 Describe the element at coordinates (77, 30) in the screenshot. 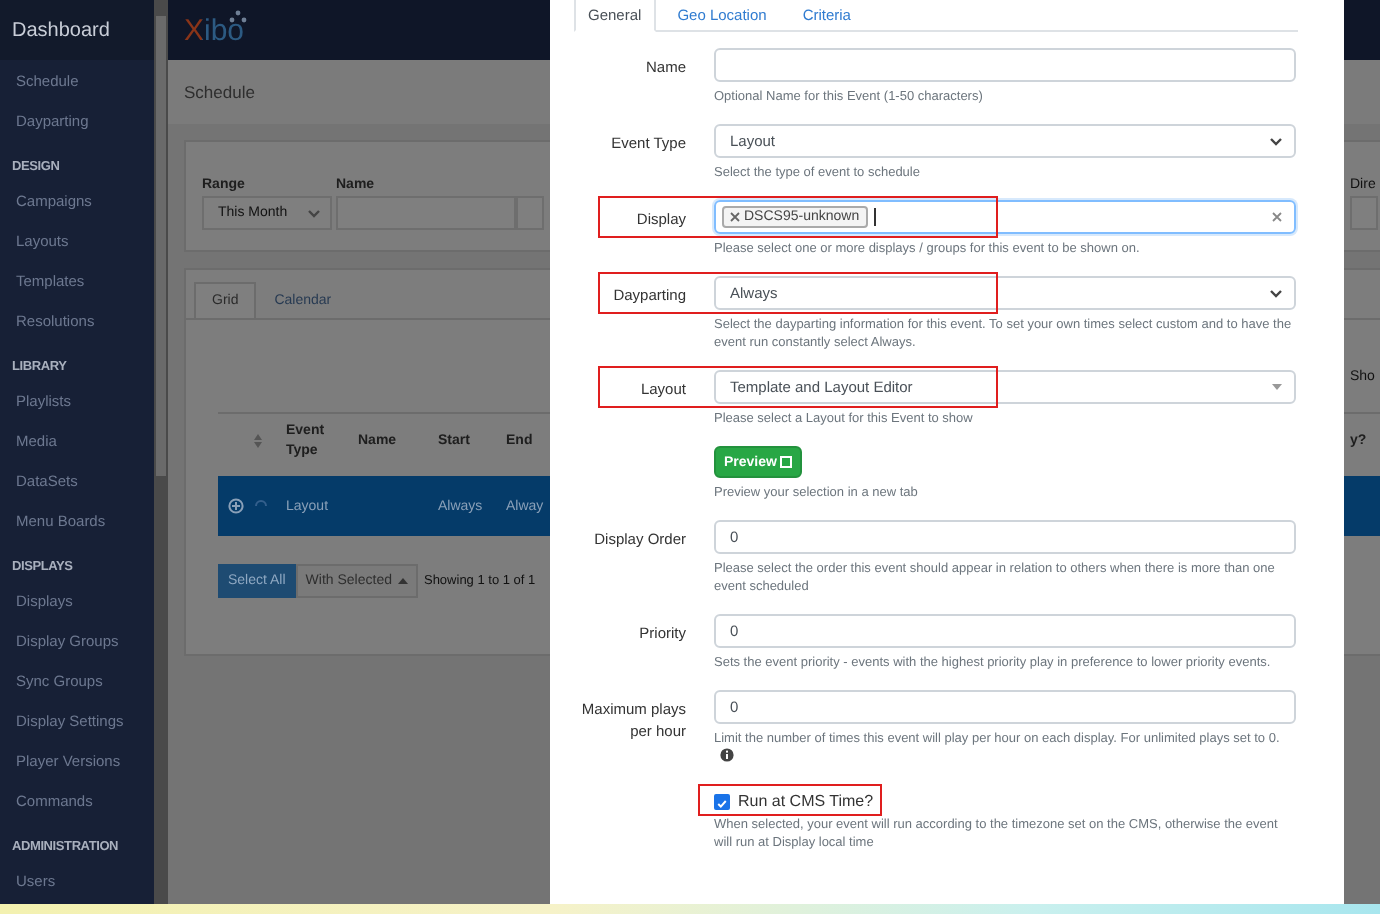

I see `sidebar-title: Dashboard` at that location.